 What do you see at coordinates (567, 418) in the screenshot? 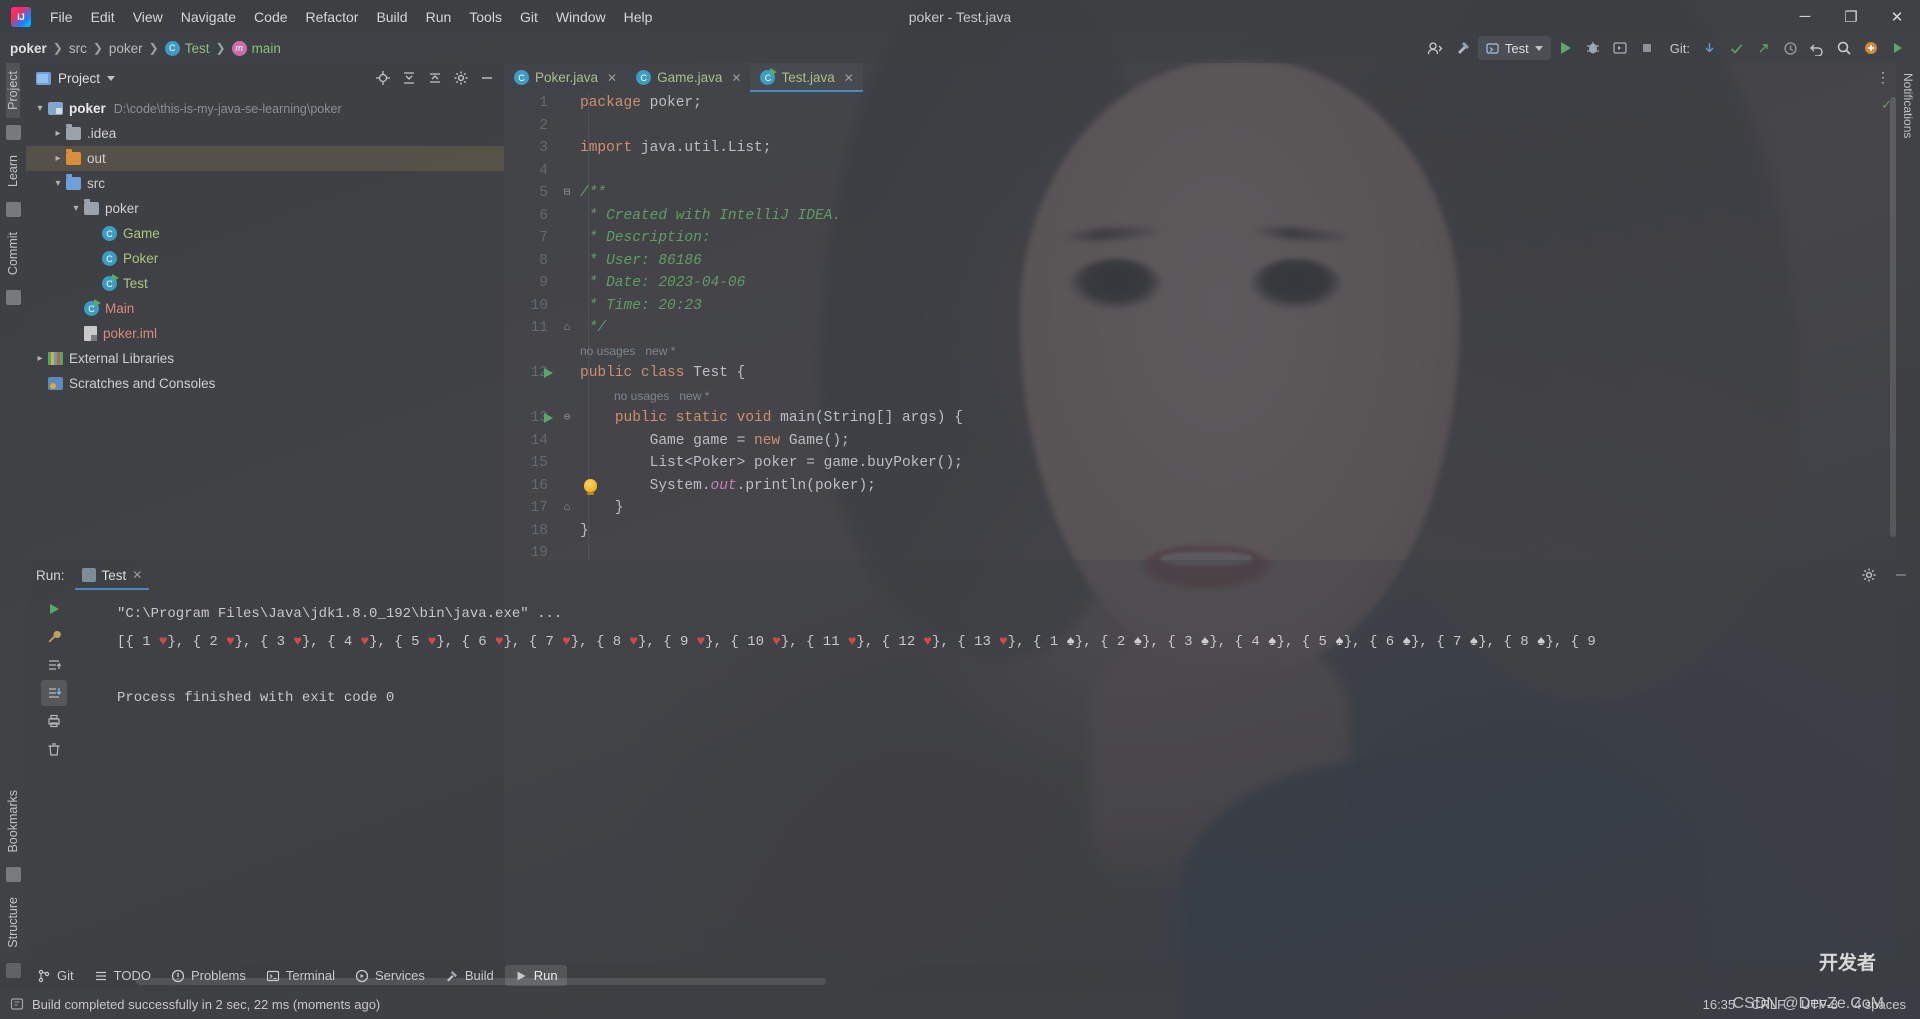
I see `code-fold-icon: ⊖` at bounding box center [567, 418].